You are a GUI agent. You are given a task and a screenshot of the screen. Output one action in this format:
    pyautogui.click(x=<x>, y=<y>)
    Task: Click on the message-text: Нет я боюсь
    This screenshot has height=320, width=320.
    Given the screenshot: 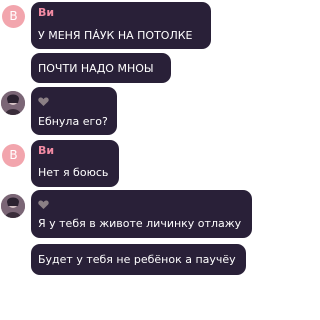 What is the action you would take?
    pyautogui.click(x=73, y=172)
    